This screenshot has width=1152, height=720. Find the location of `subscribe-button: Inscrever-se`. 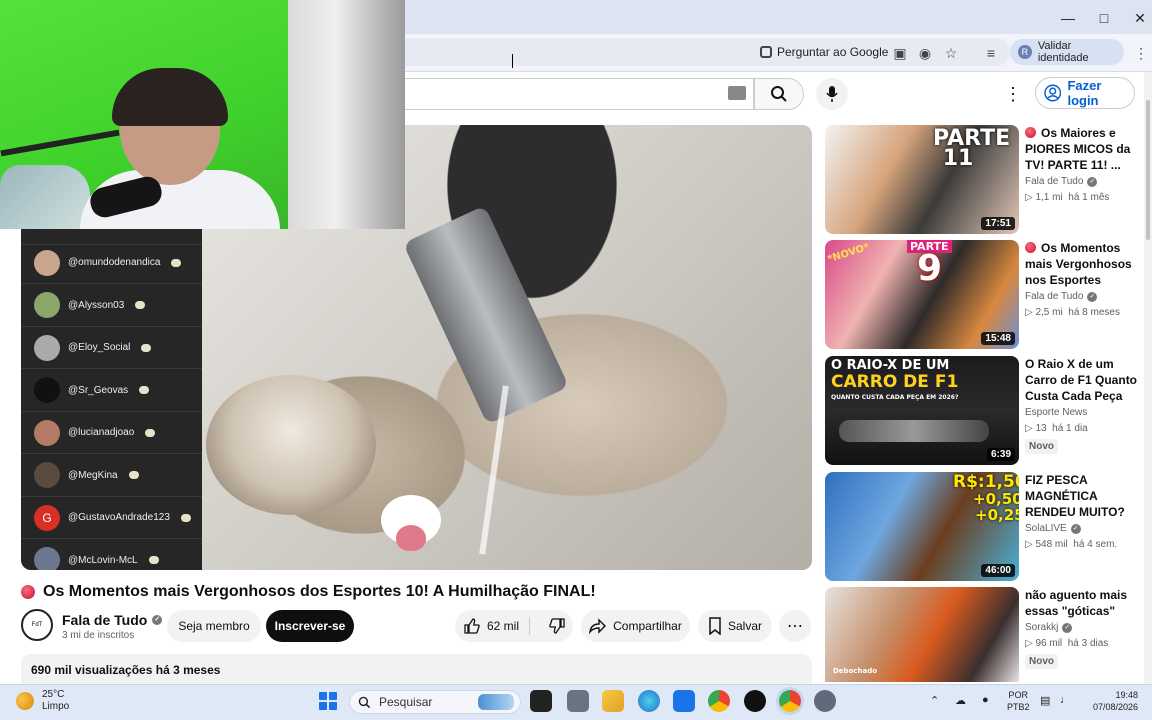

subscribe-button: Inscrever-se is located at coordinates (310, 626).